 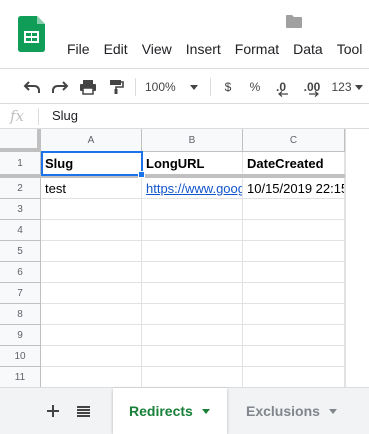 I want to click on increase-decimal-button: .00, so click(x=312, y=87).